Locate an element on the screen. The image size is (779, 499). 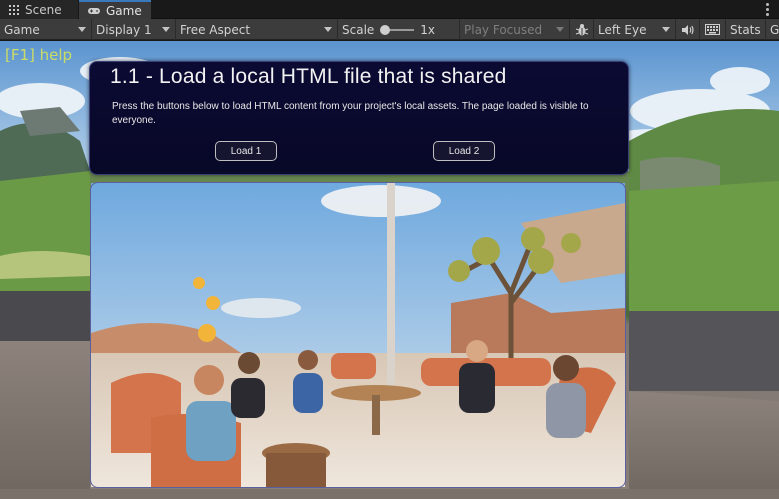
tab-scene: Scene is located at coordinates (39, 9).